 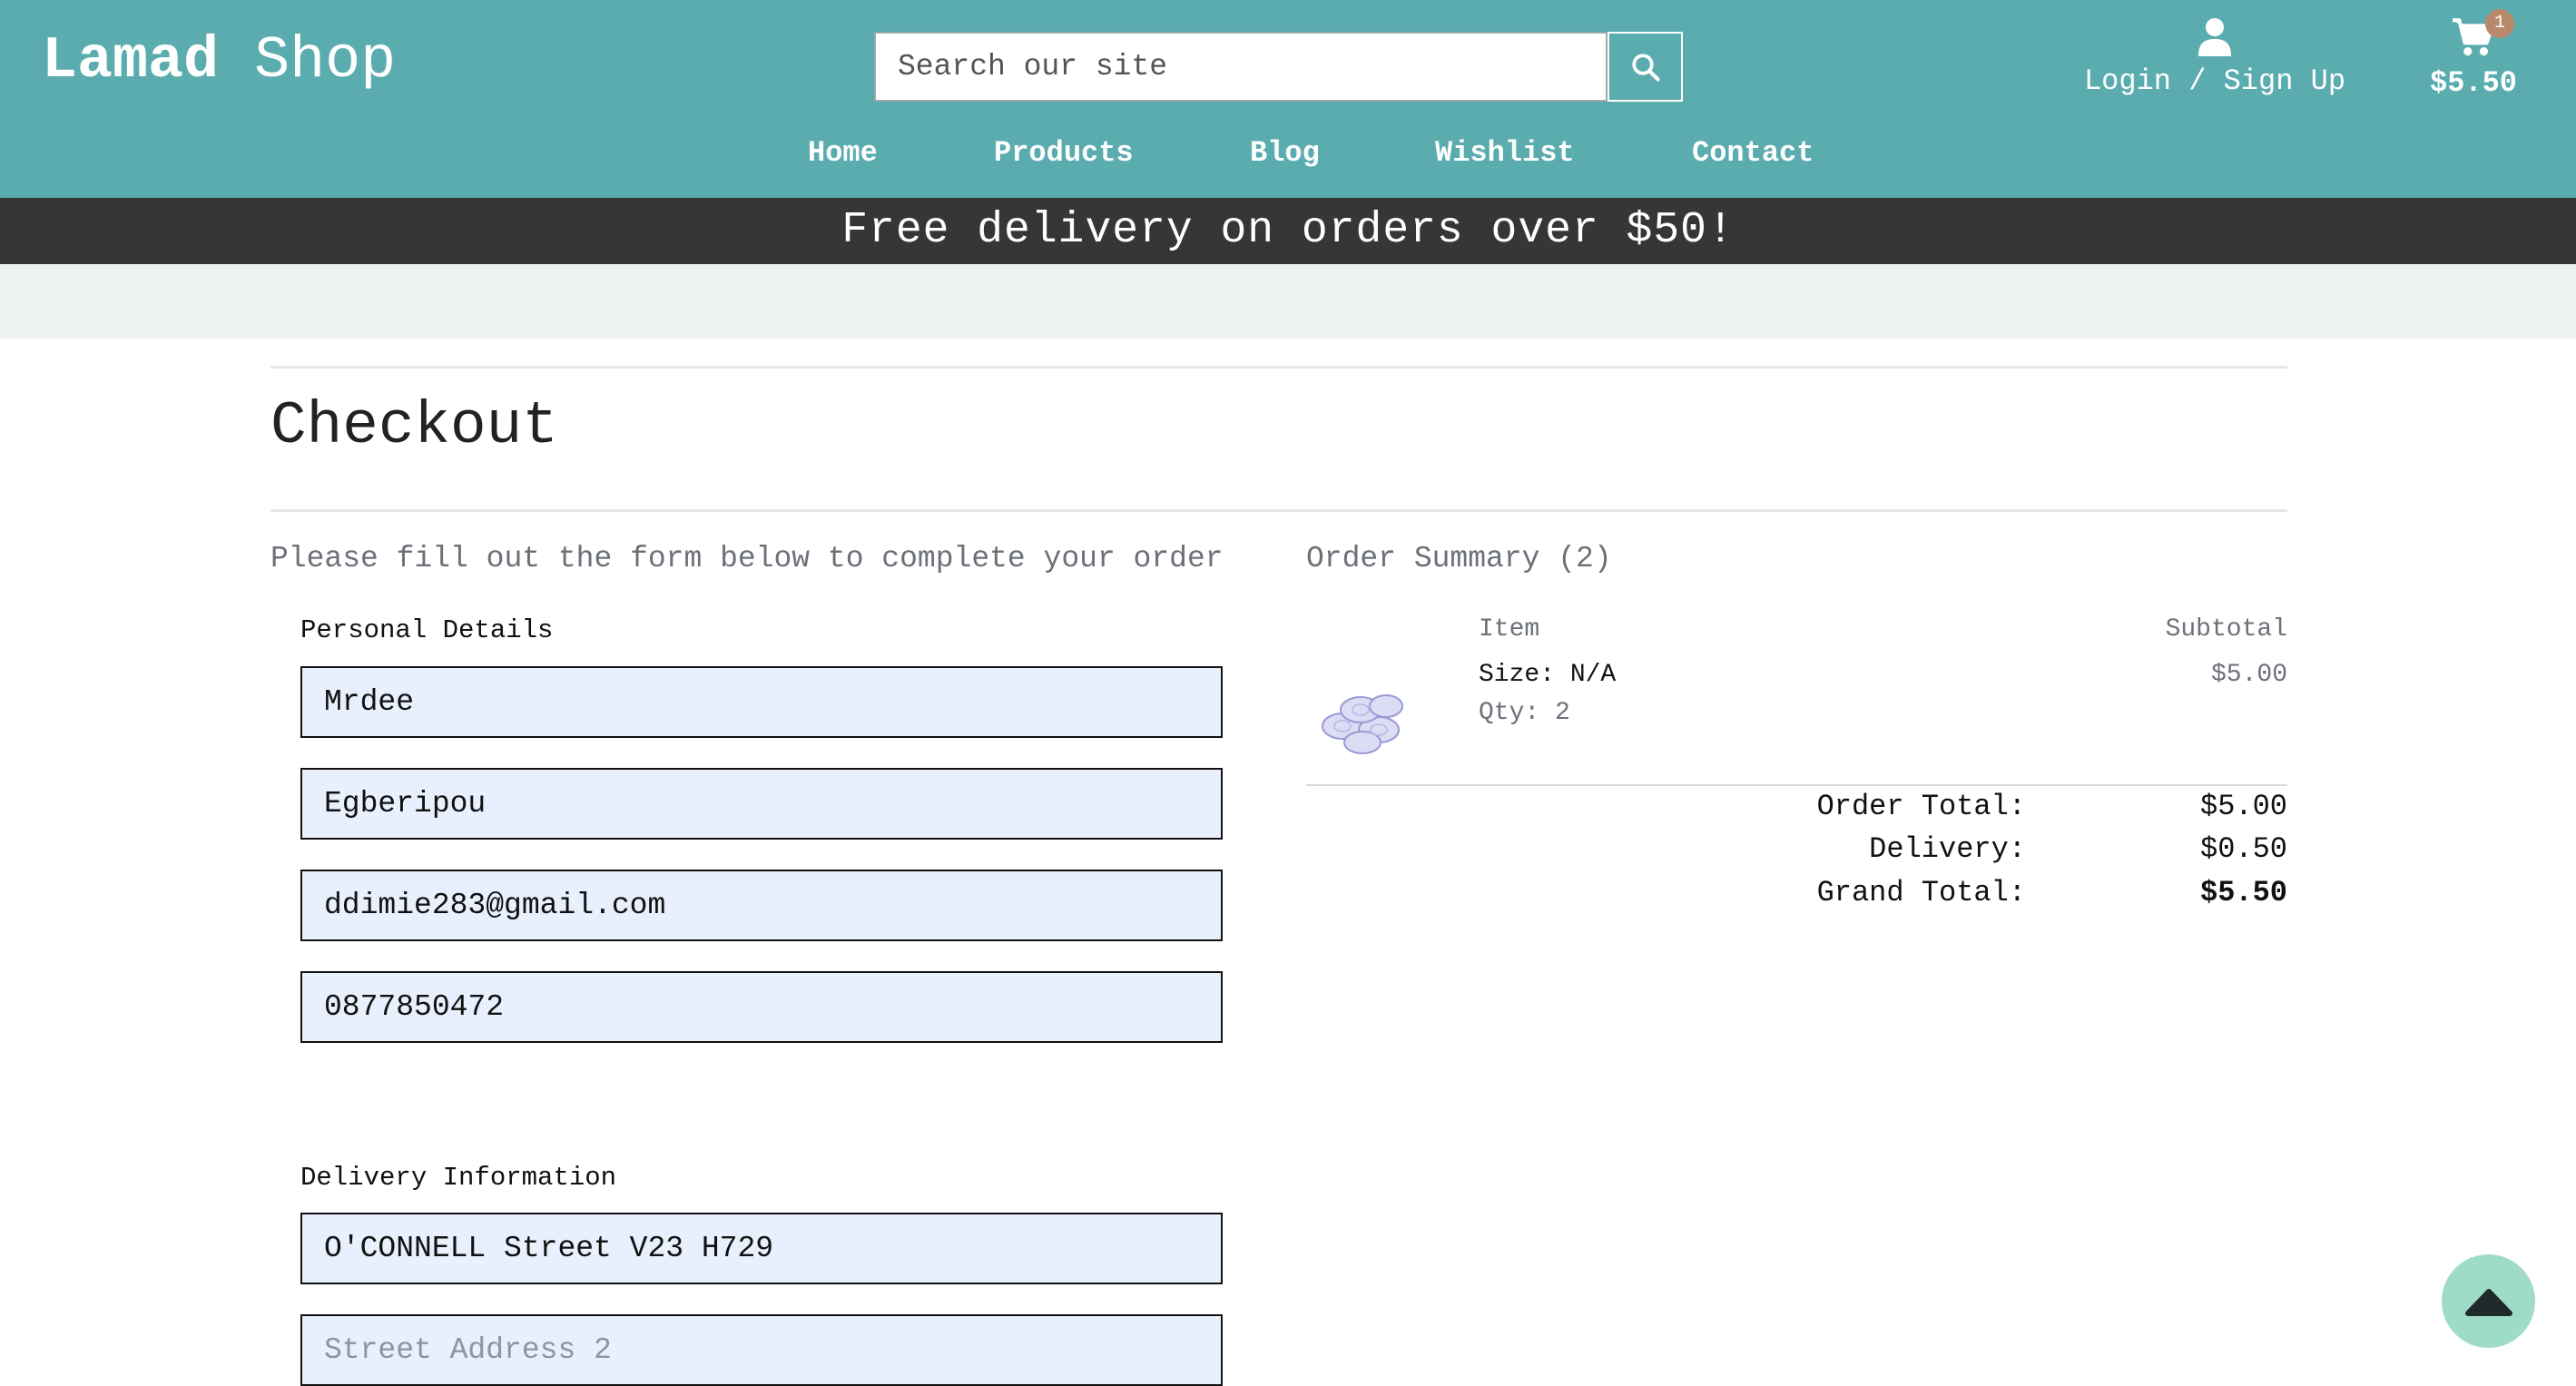 What do you see at coordinates (761, 702) in the screenshot?
I see `first-name-field` at bounding box center [761, 702].